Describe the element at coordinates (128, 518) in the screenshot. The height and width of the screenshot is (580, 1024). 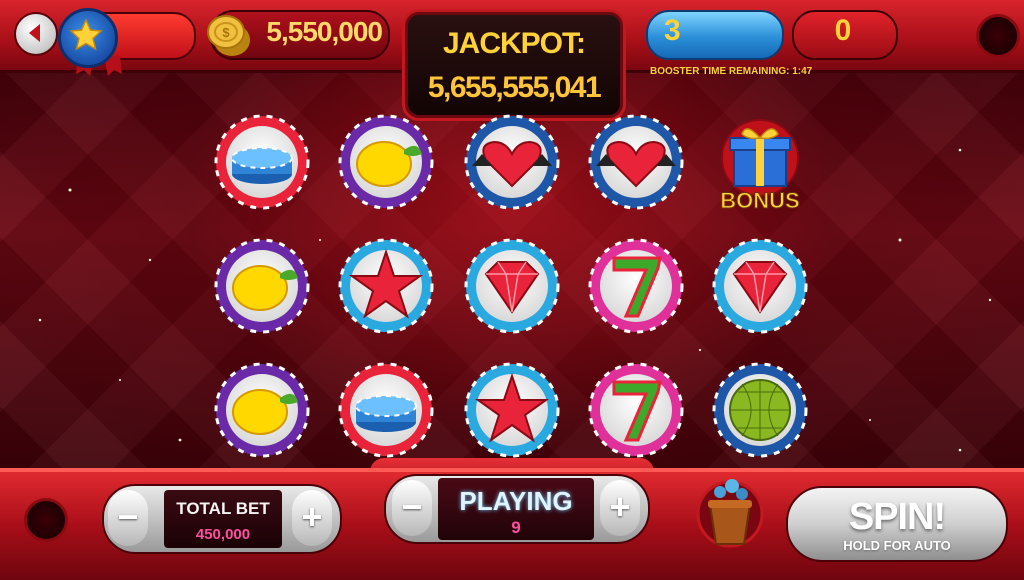
I see `bet-minus-button: −` at that location.